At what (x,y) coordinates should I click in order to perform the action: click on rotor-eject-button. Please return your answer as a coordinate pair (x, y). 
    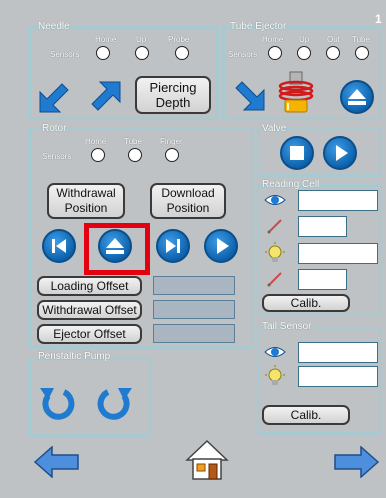
    Looking at the image, I should click on (115, 246).